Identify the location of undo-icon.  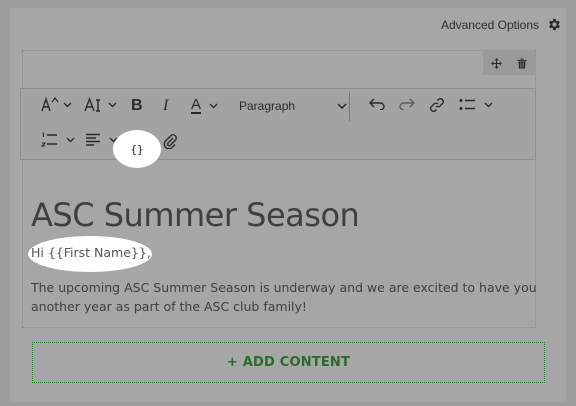
(377, 104).